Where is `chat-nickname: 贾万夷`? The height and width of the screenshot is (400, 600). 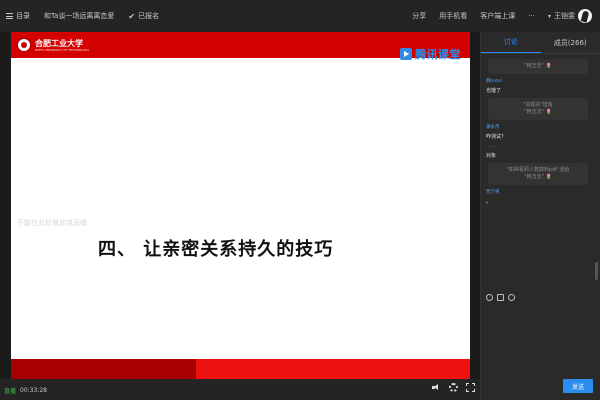
chat-nickname: 贾万夷 is located at coordinates (538, 192).